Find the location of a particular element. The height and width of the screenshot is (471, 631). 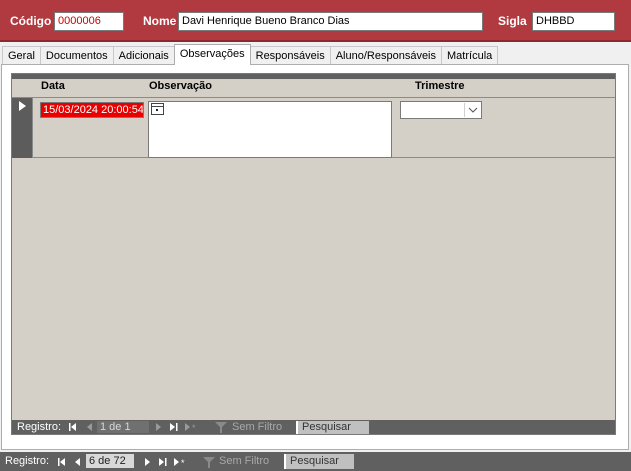

last-record-icon is located at coordinates (173, 427).